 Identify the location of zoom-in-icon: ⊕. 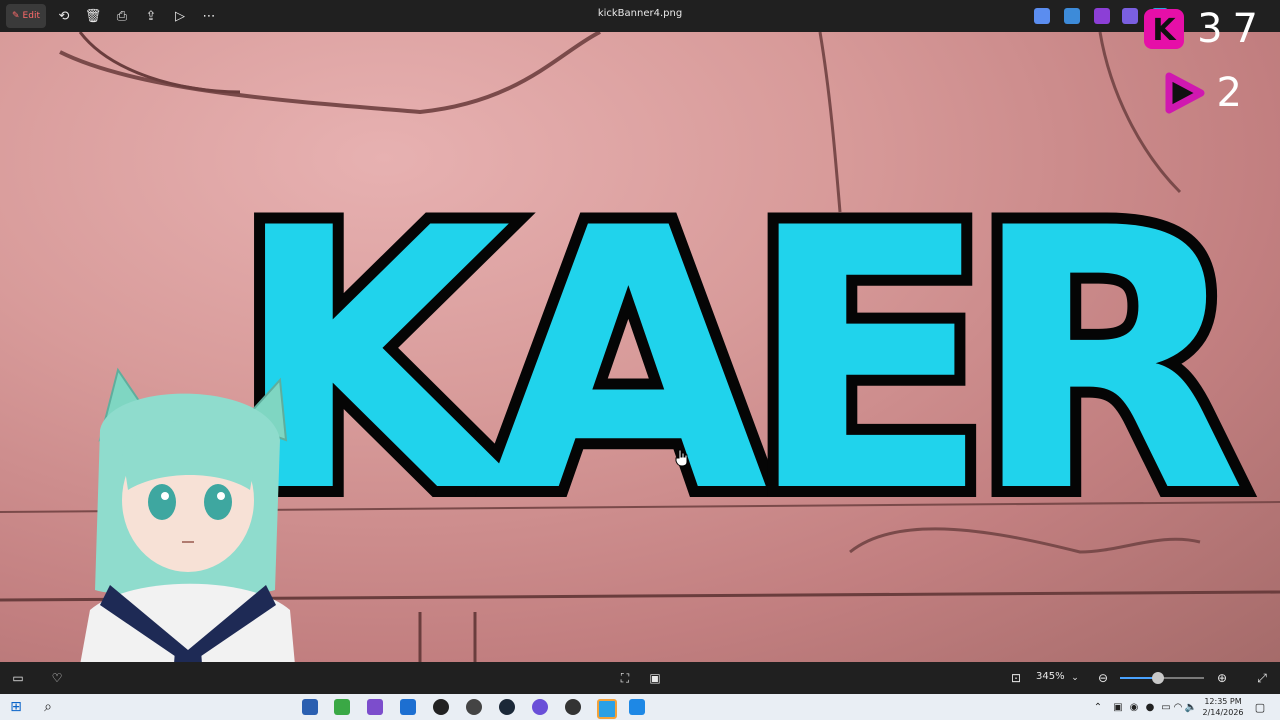
(1222, 678).